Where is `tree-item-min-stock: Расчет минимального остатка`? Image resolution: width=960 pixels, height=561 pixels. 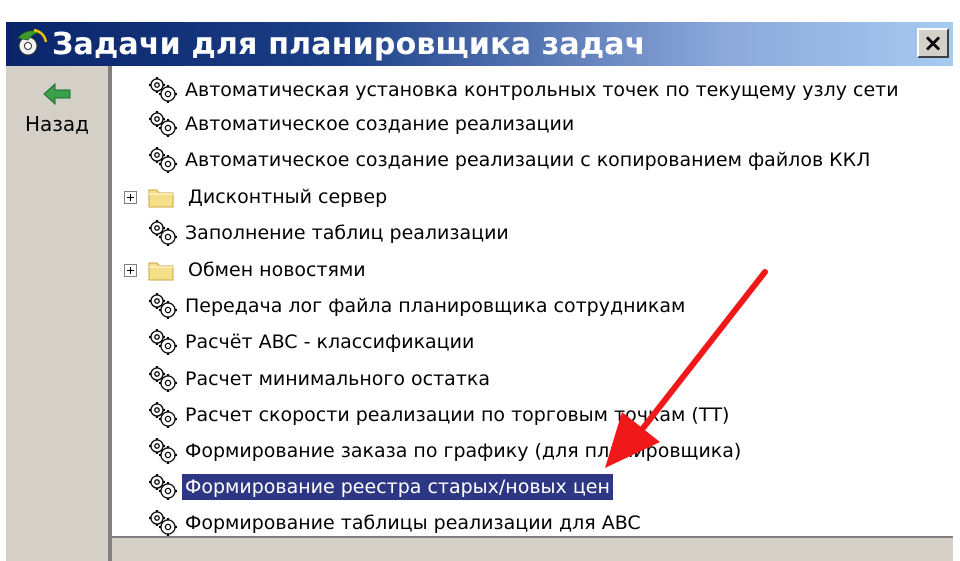 tree-item-min-stock: Расчет минимального остатка is located at coordinates (320, 379).